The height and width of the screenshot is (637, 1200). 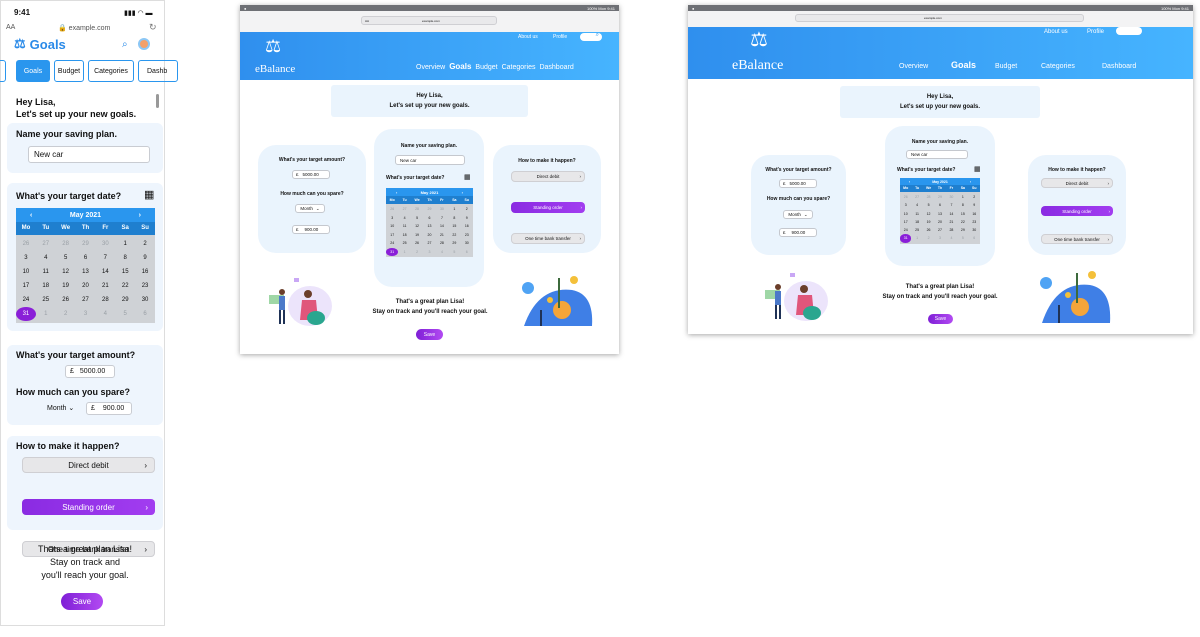 I want to click on nav-categories: Categories, so click(x=1071, y=66).